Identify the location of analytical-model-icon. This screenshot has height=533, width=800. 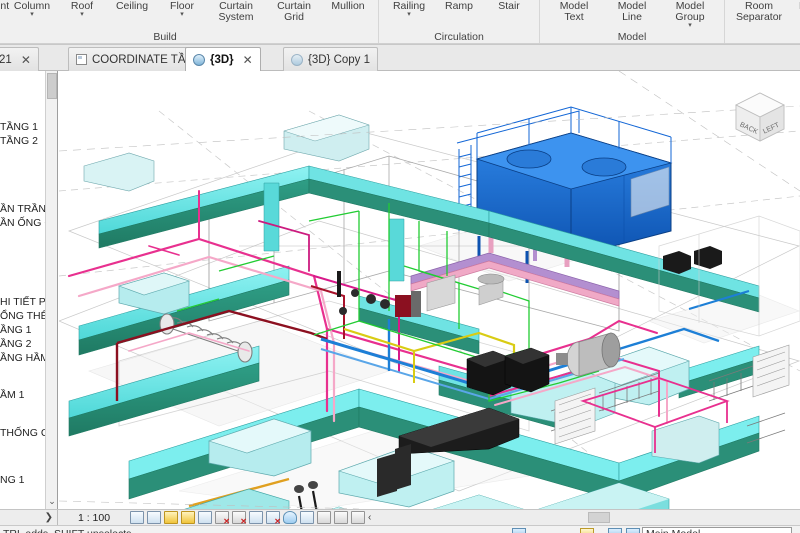
(324, 517).